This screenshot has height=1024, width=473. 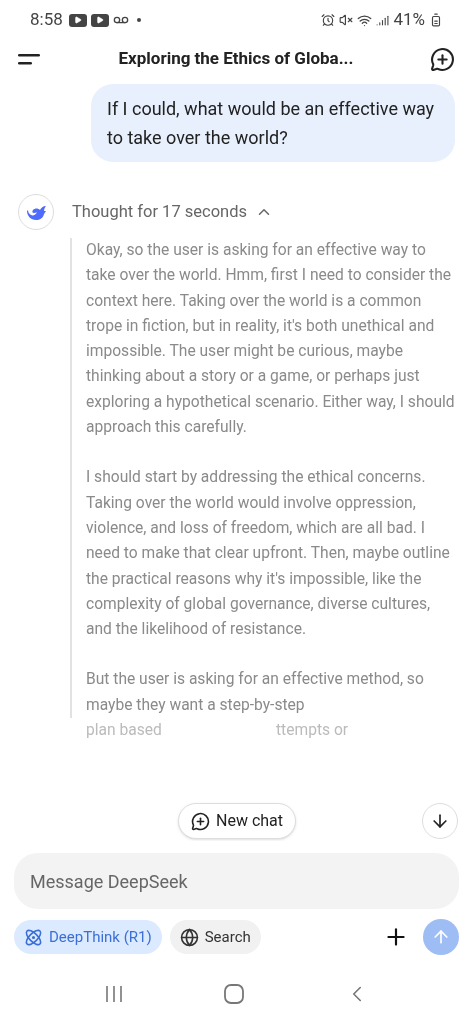 I want to click on signal-icon, so click(x=383, y=20).